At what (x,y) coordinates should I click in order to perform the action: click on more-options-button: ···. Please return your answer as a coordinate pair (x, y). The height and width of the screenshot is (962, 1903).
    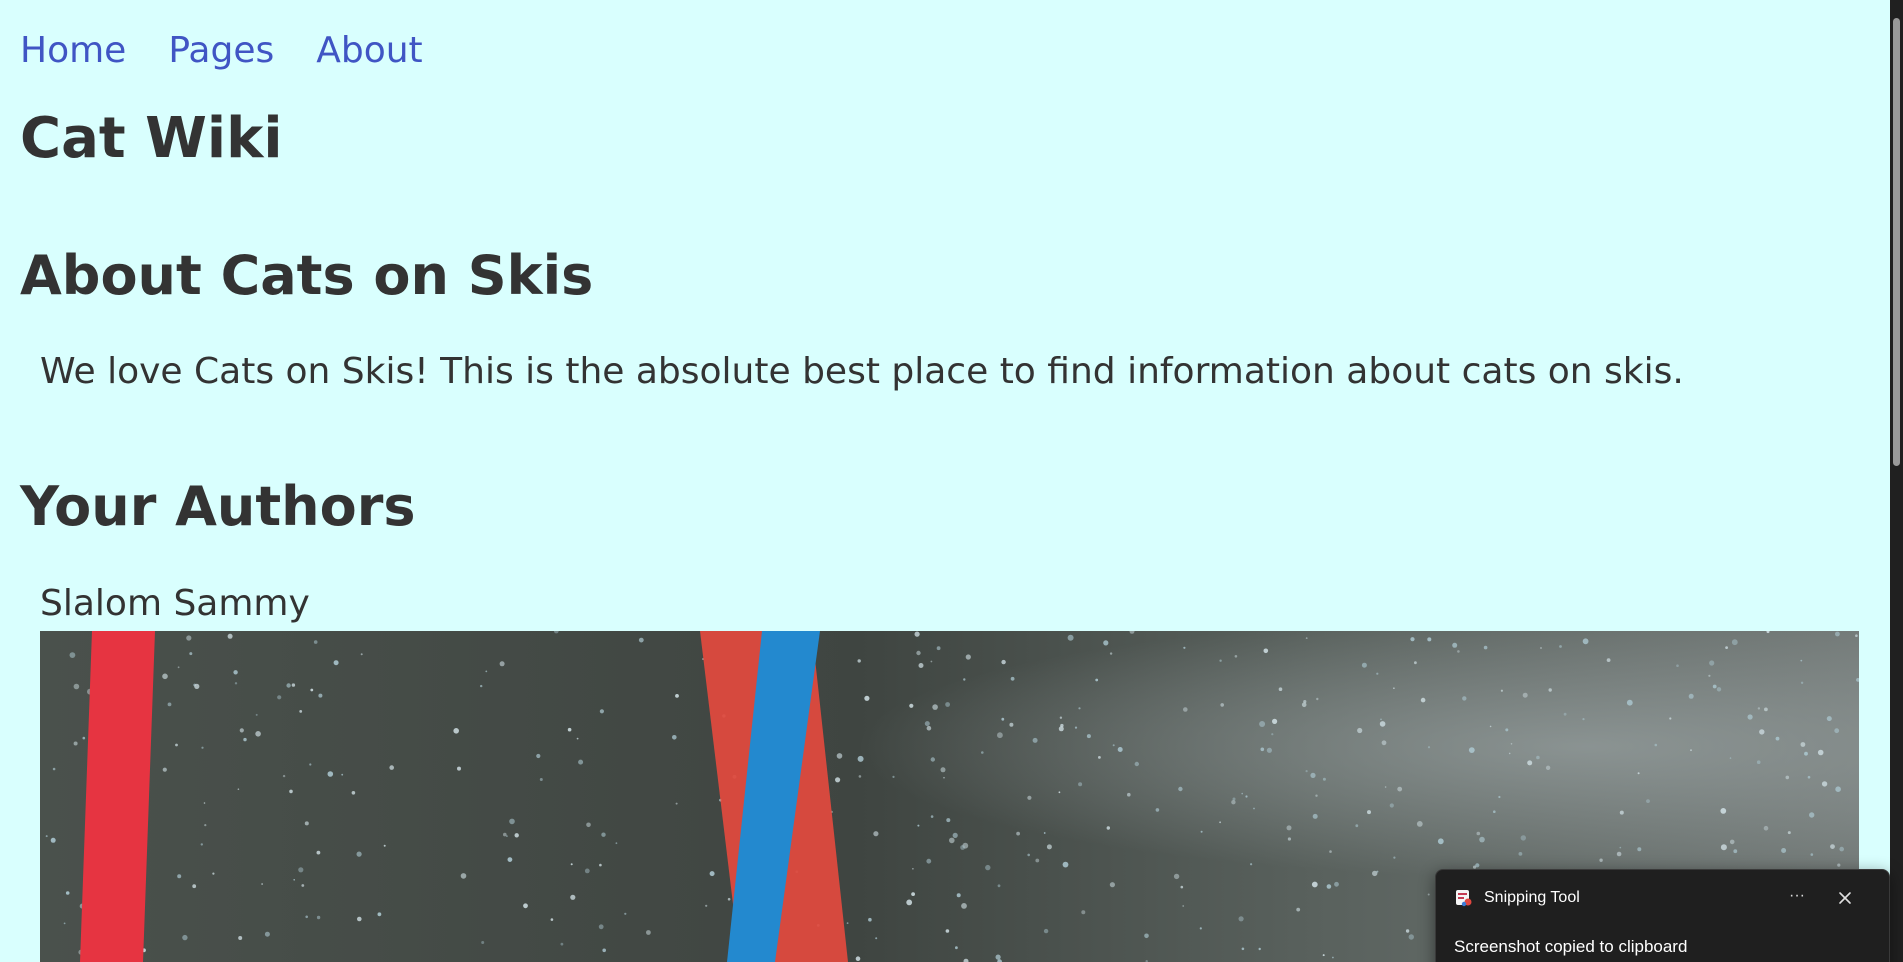
    Looking at the image, I should click on (1797, 898).